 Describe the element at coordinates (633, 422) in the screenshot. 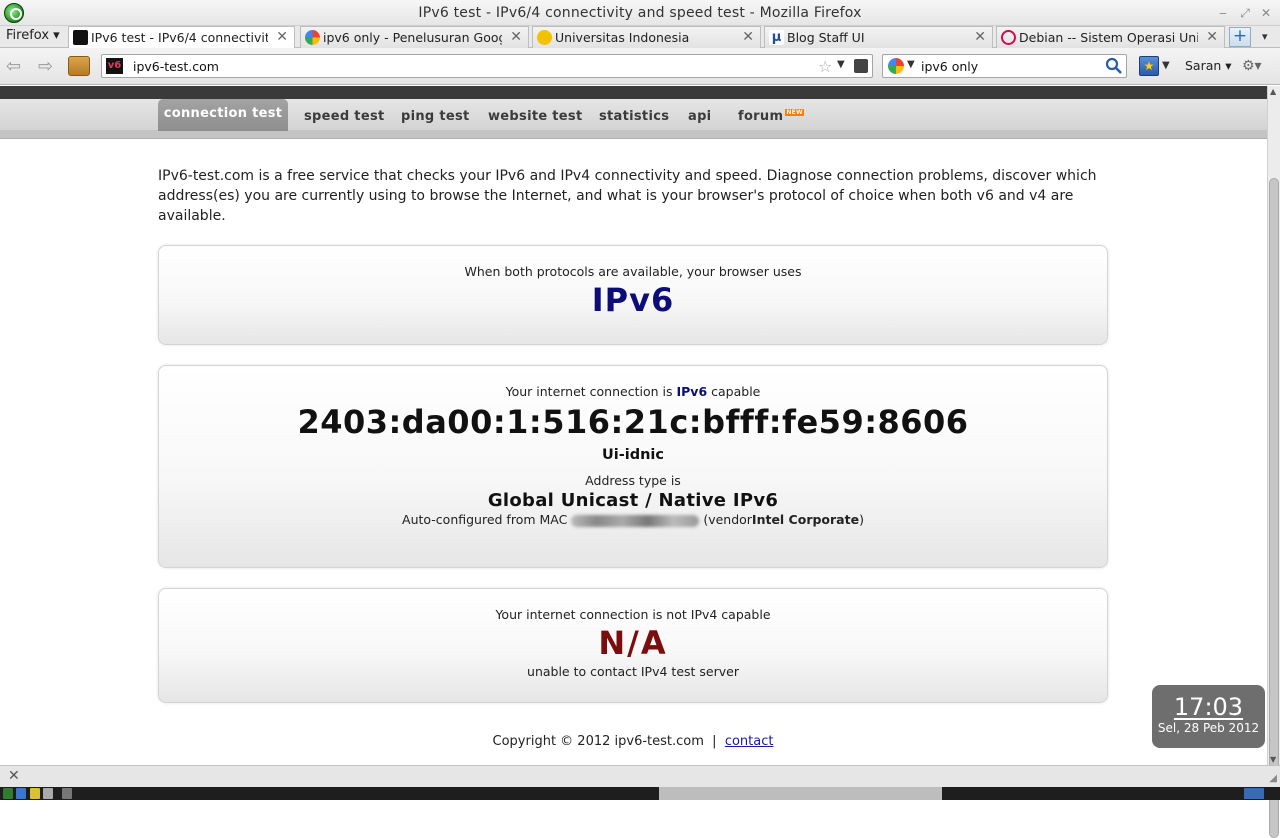

I see `ipv6-address: 2403:da00:1:516:21c:bfff:fe59:8606` at that location.